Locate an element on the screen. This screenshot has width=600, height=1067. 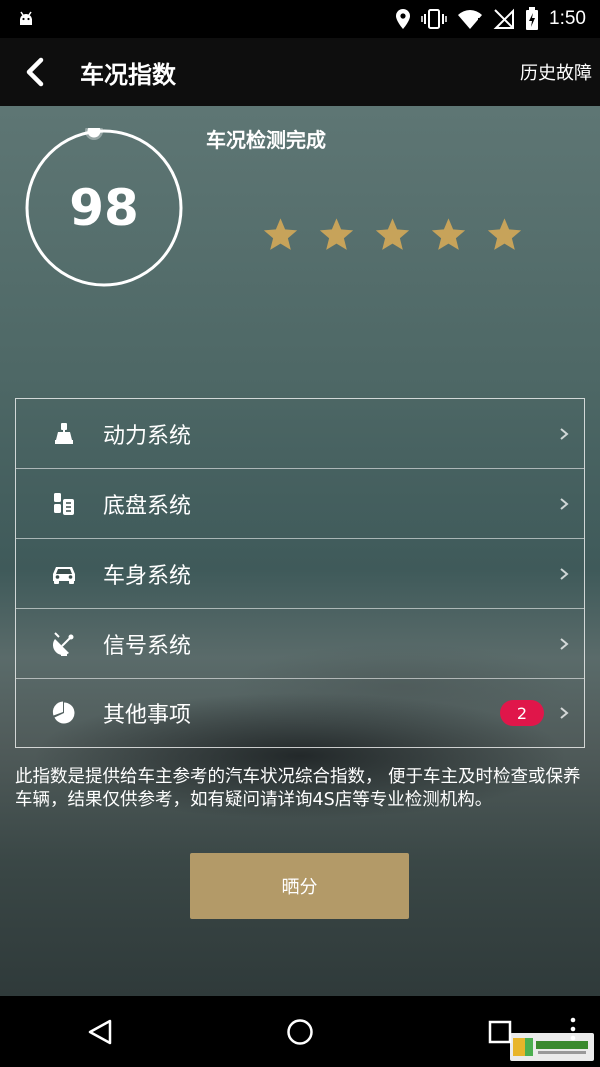
system-nav-bar is located at coordinates (300, 1031).